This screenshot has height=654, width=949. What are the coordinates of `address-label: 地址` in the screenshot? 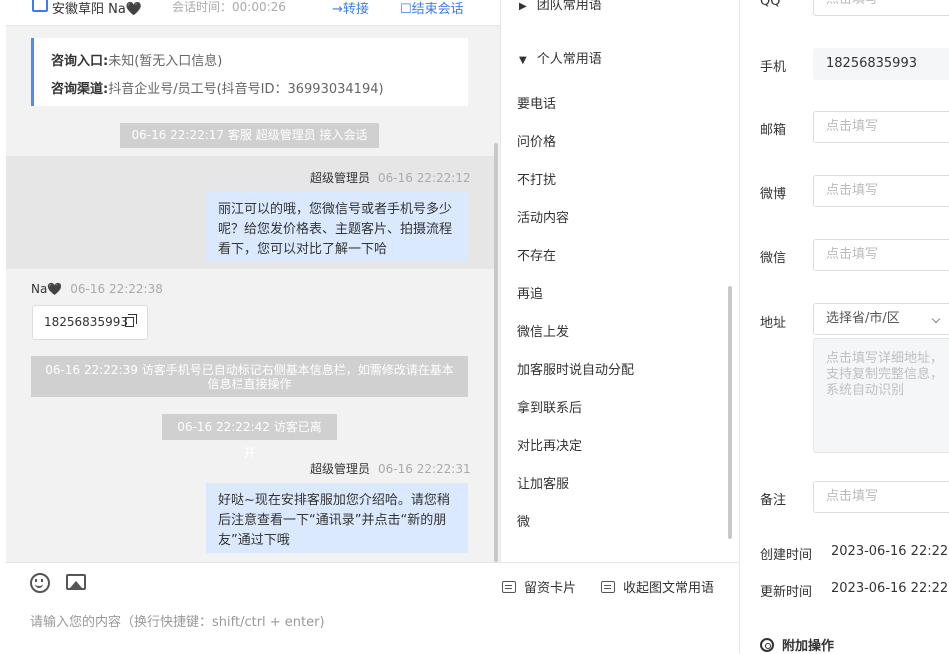 It's located at (773, 323).